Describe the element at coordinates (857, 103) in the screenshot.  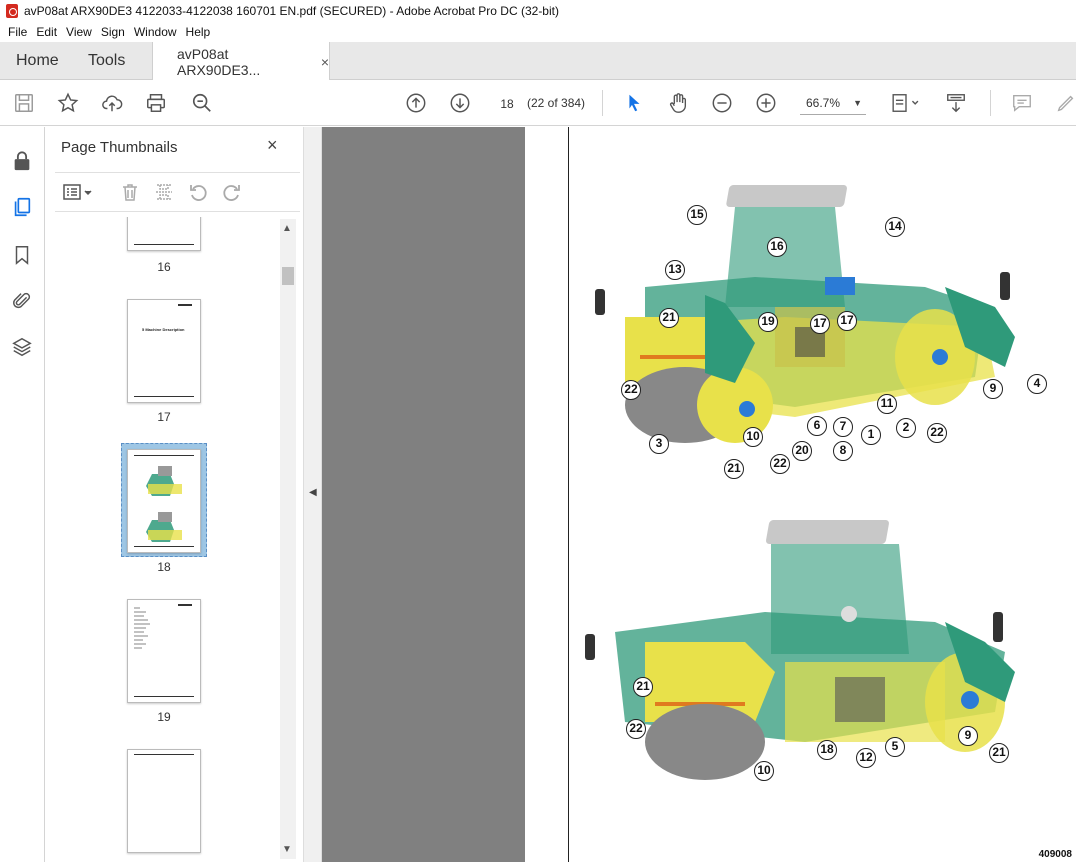
I see `chevron-down-icon: ▼` at that location.